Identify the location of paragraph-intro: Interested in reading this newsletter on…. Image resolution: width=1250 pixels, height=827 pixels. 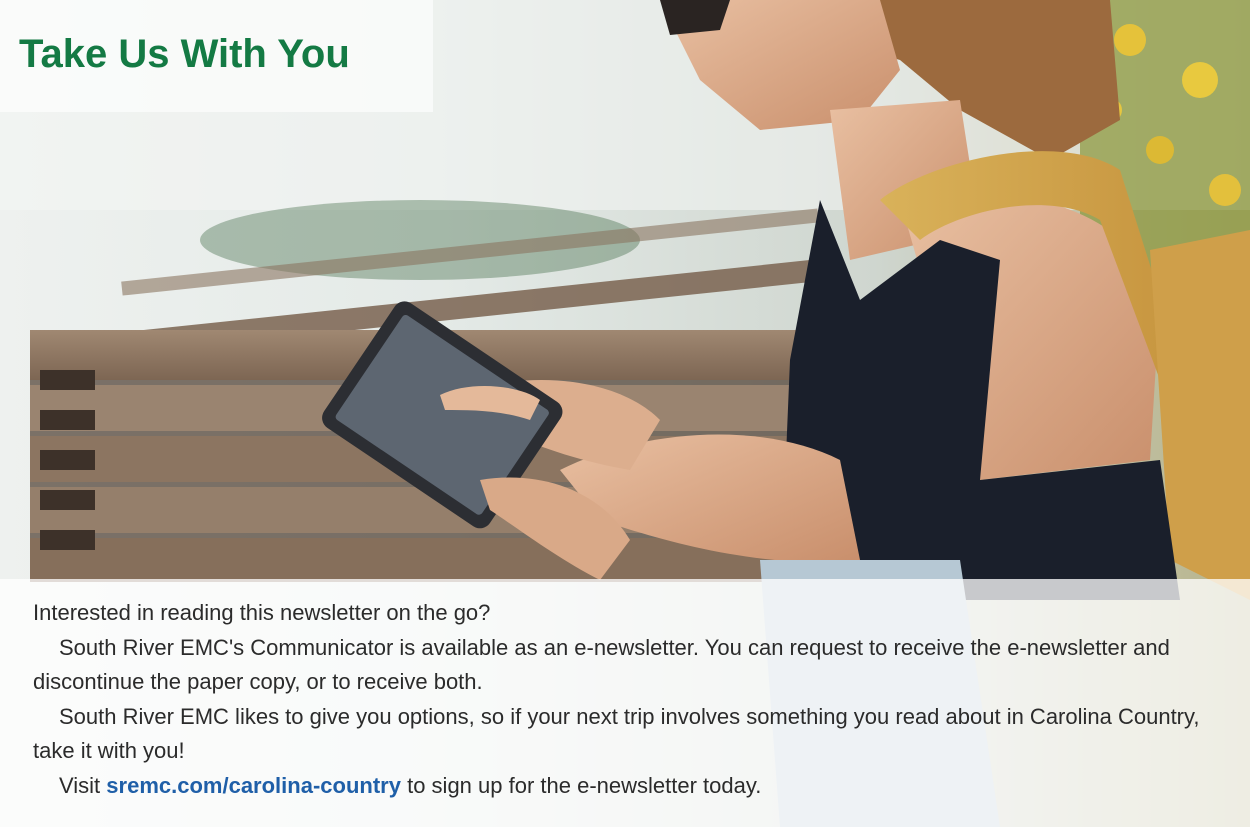
(262, 612).